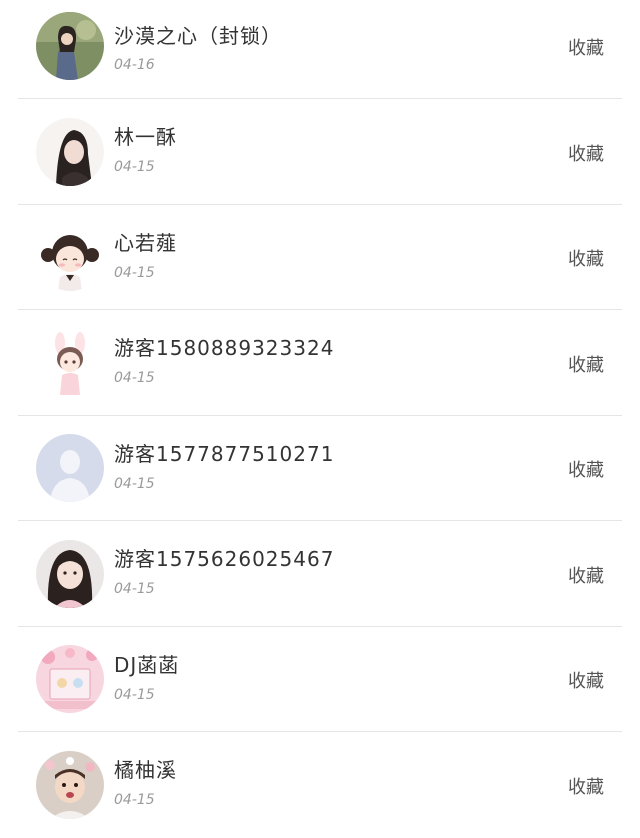 Image resolution: width=640 pixels, height=838 pixels. I want to click on list-item: 游客1580889323324 04-15 收藏, so click(320, 363).